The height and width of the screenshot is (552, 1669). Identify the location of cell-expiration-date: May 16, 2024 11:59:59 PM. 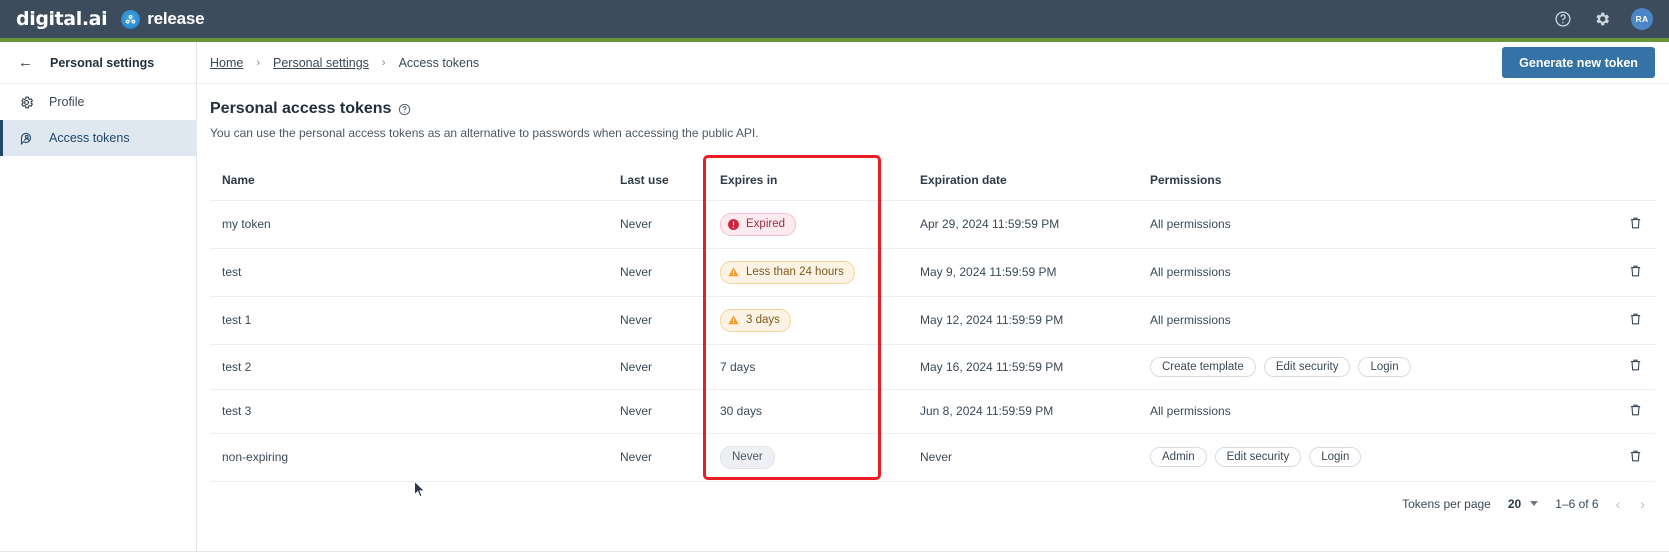
(1035, 367).